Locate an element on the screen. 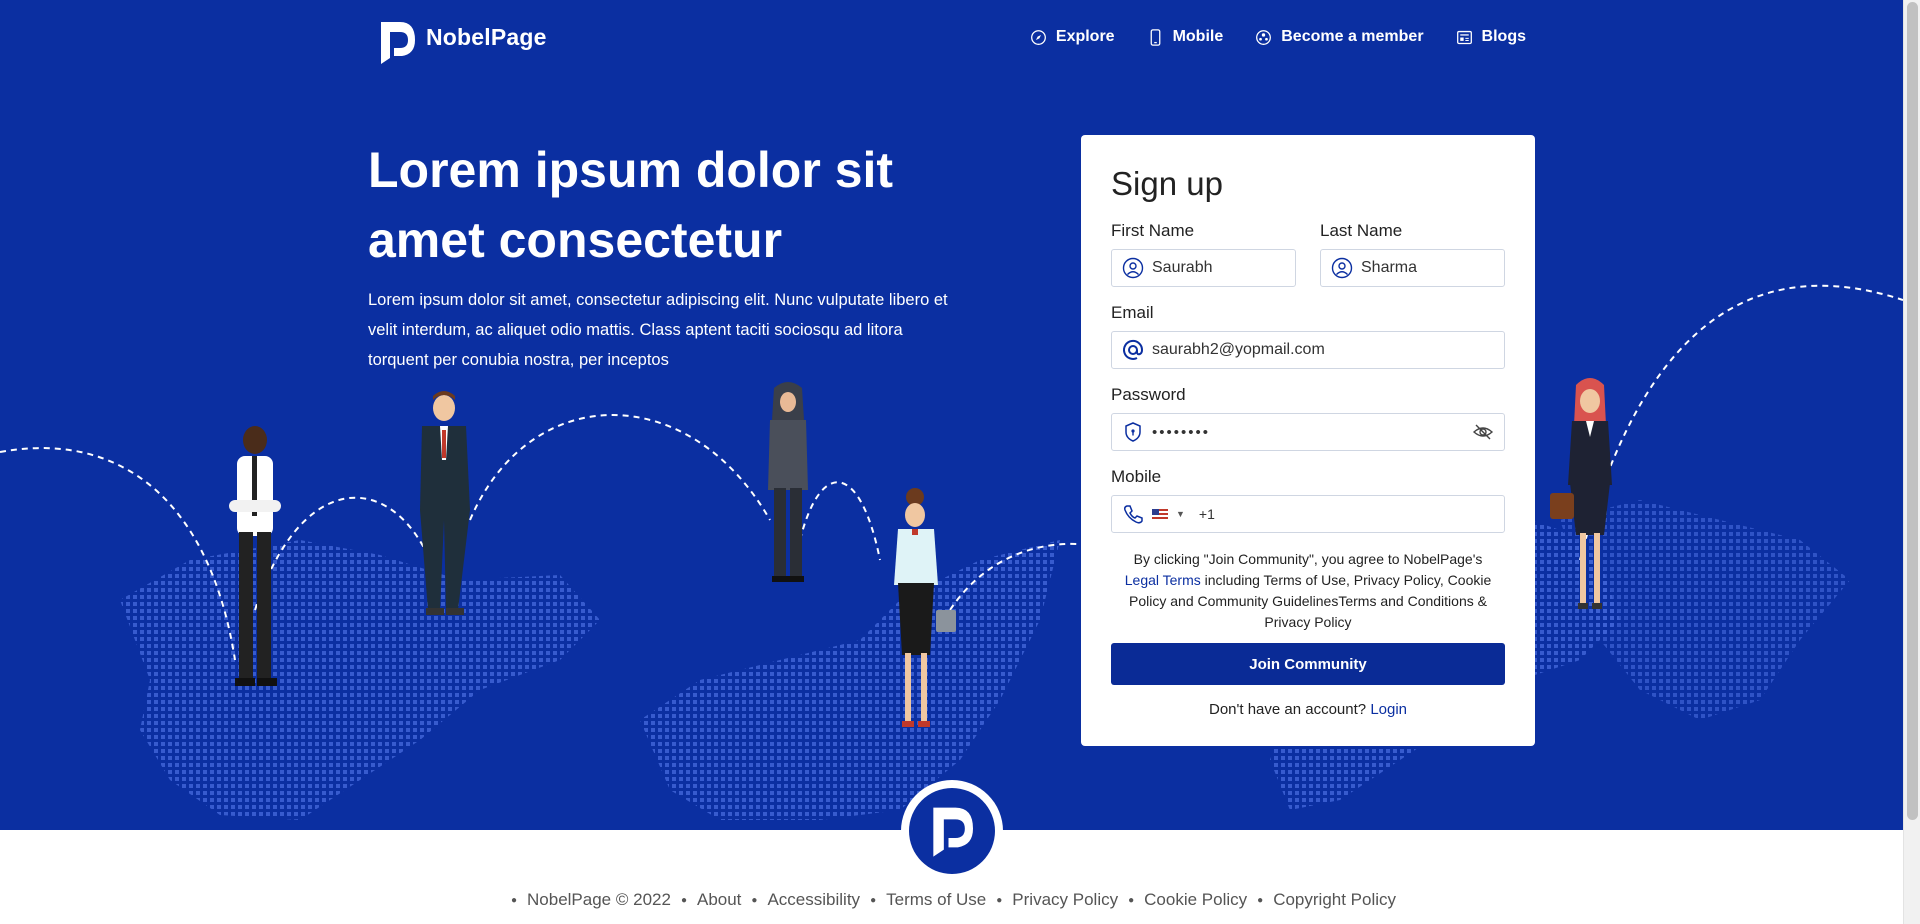 This screenshot has height=924, width=1920. email-value: saurabh2@yopmail.com is located at coordinates (1238, 349).